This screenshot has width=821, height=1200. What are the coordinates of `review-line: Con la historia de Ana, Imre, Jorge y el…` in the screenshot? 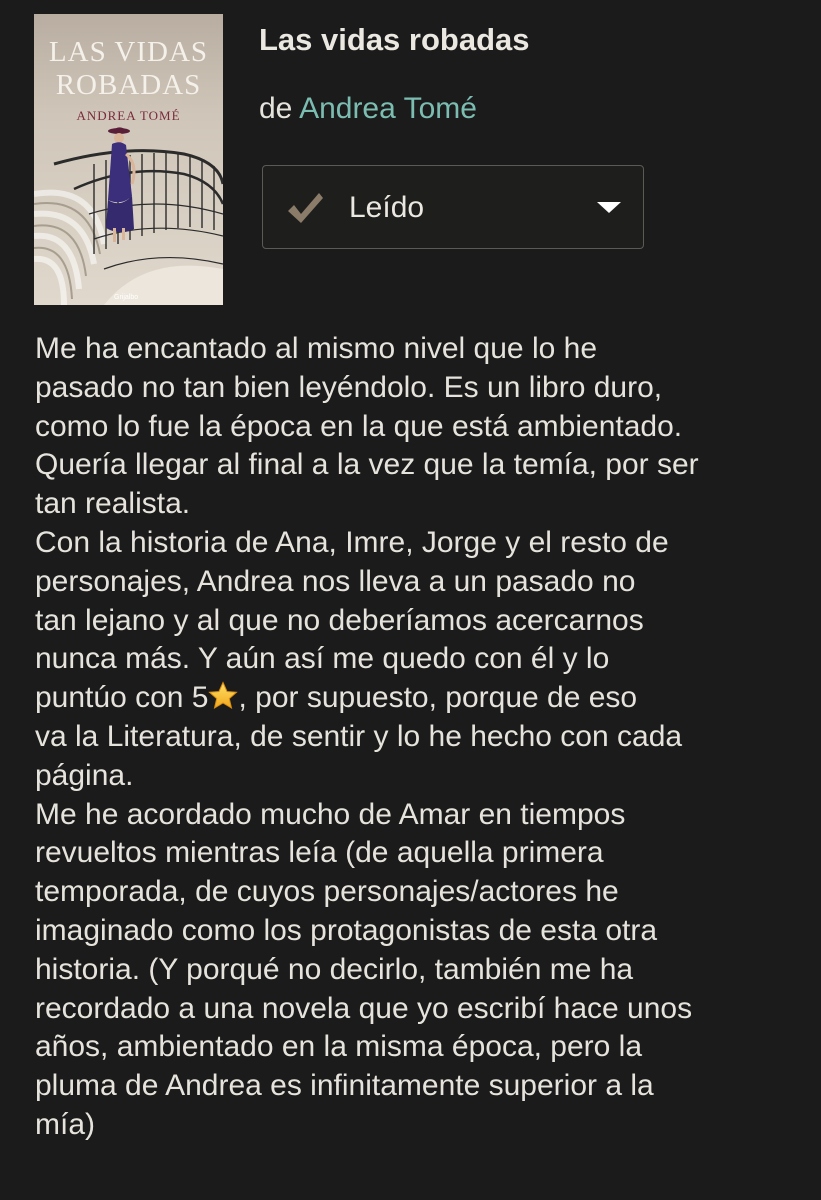 It's located at (352, 542).